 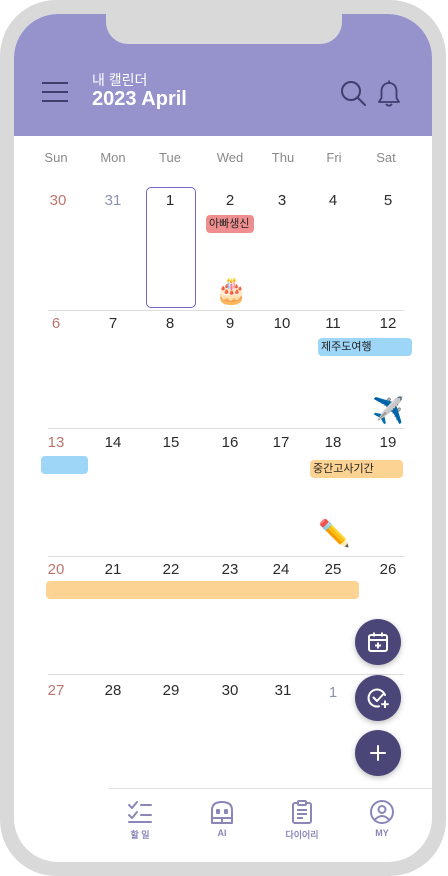 What do you see at coordinates (388, 323) in the screenshot?
I see `date-cell: 12` at bounding box center [388, 323].